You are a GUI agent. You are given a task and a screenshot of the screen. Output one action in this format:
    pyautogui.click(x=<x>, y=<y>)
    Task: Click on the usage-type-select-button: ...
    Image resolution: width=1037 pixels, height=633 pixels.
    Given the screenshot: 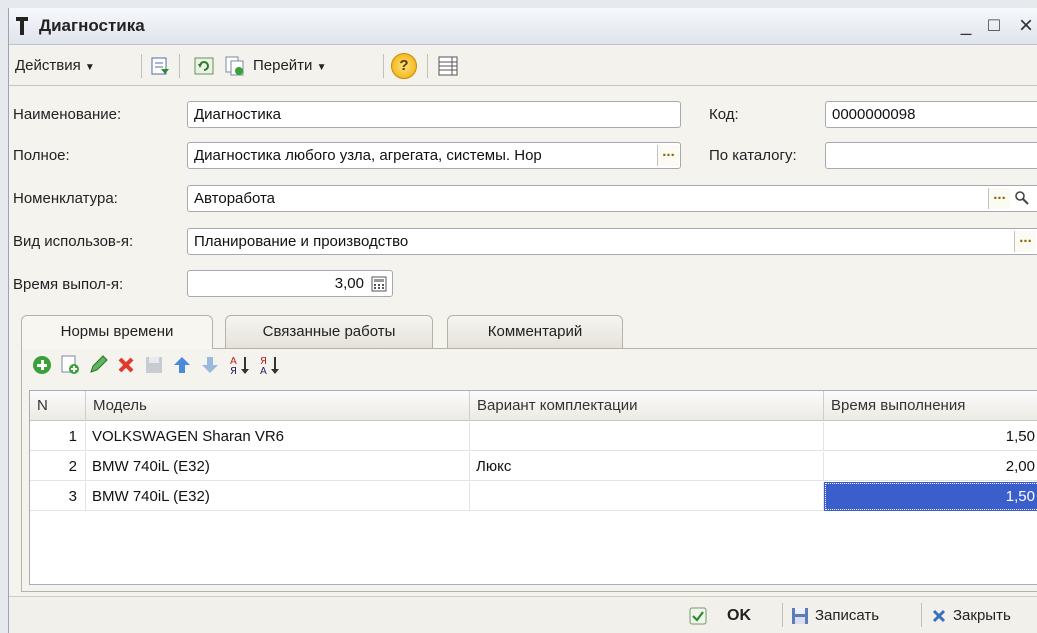 What is the action you would take?
    pyautogui.click(x=1025, y=241)
    